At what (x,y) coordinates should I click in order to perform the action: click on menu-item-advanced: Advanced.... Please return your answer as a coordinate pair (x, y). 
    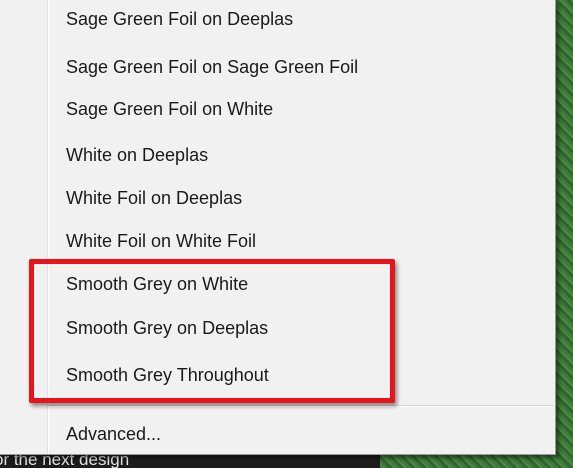
    Looking at the image, I should click on (113, 434).